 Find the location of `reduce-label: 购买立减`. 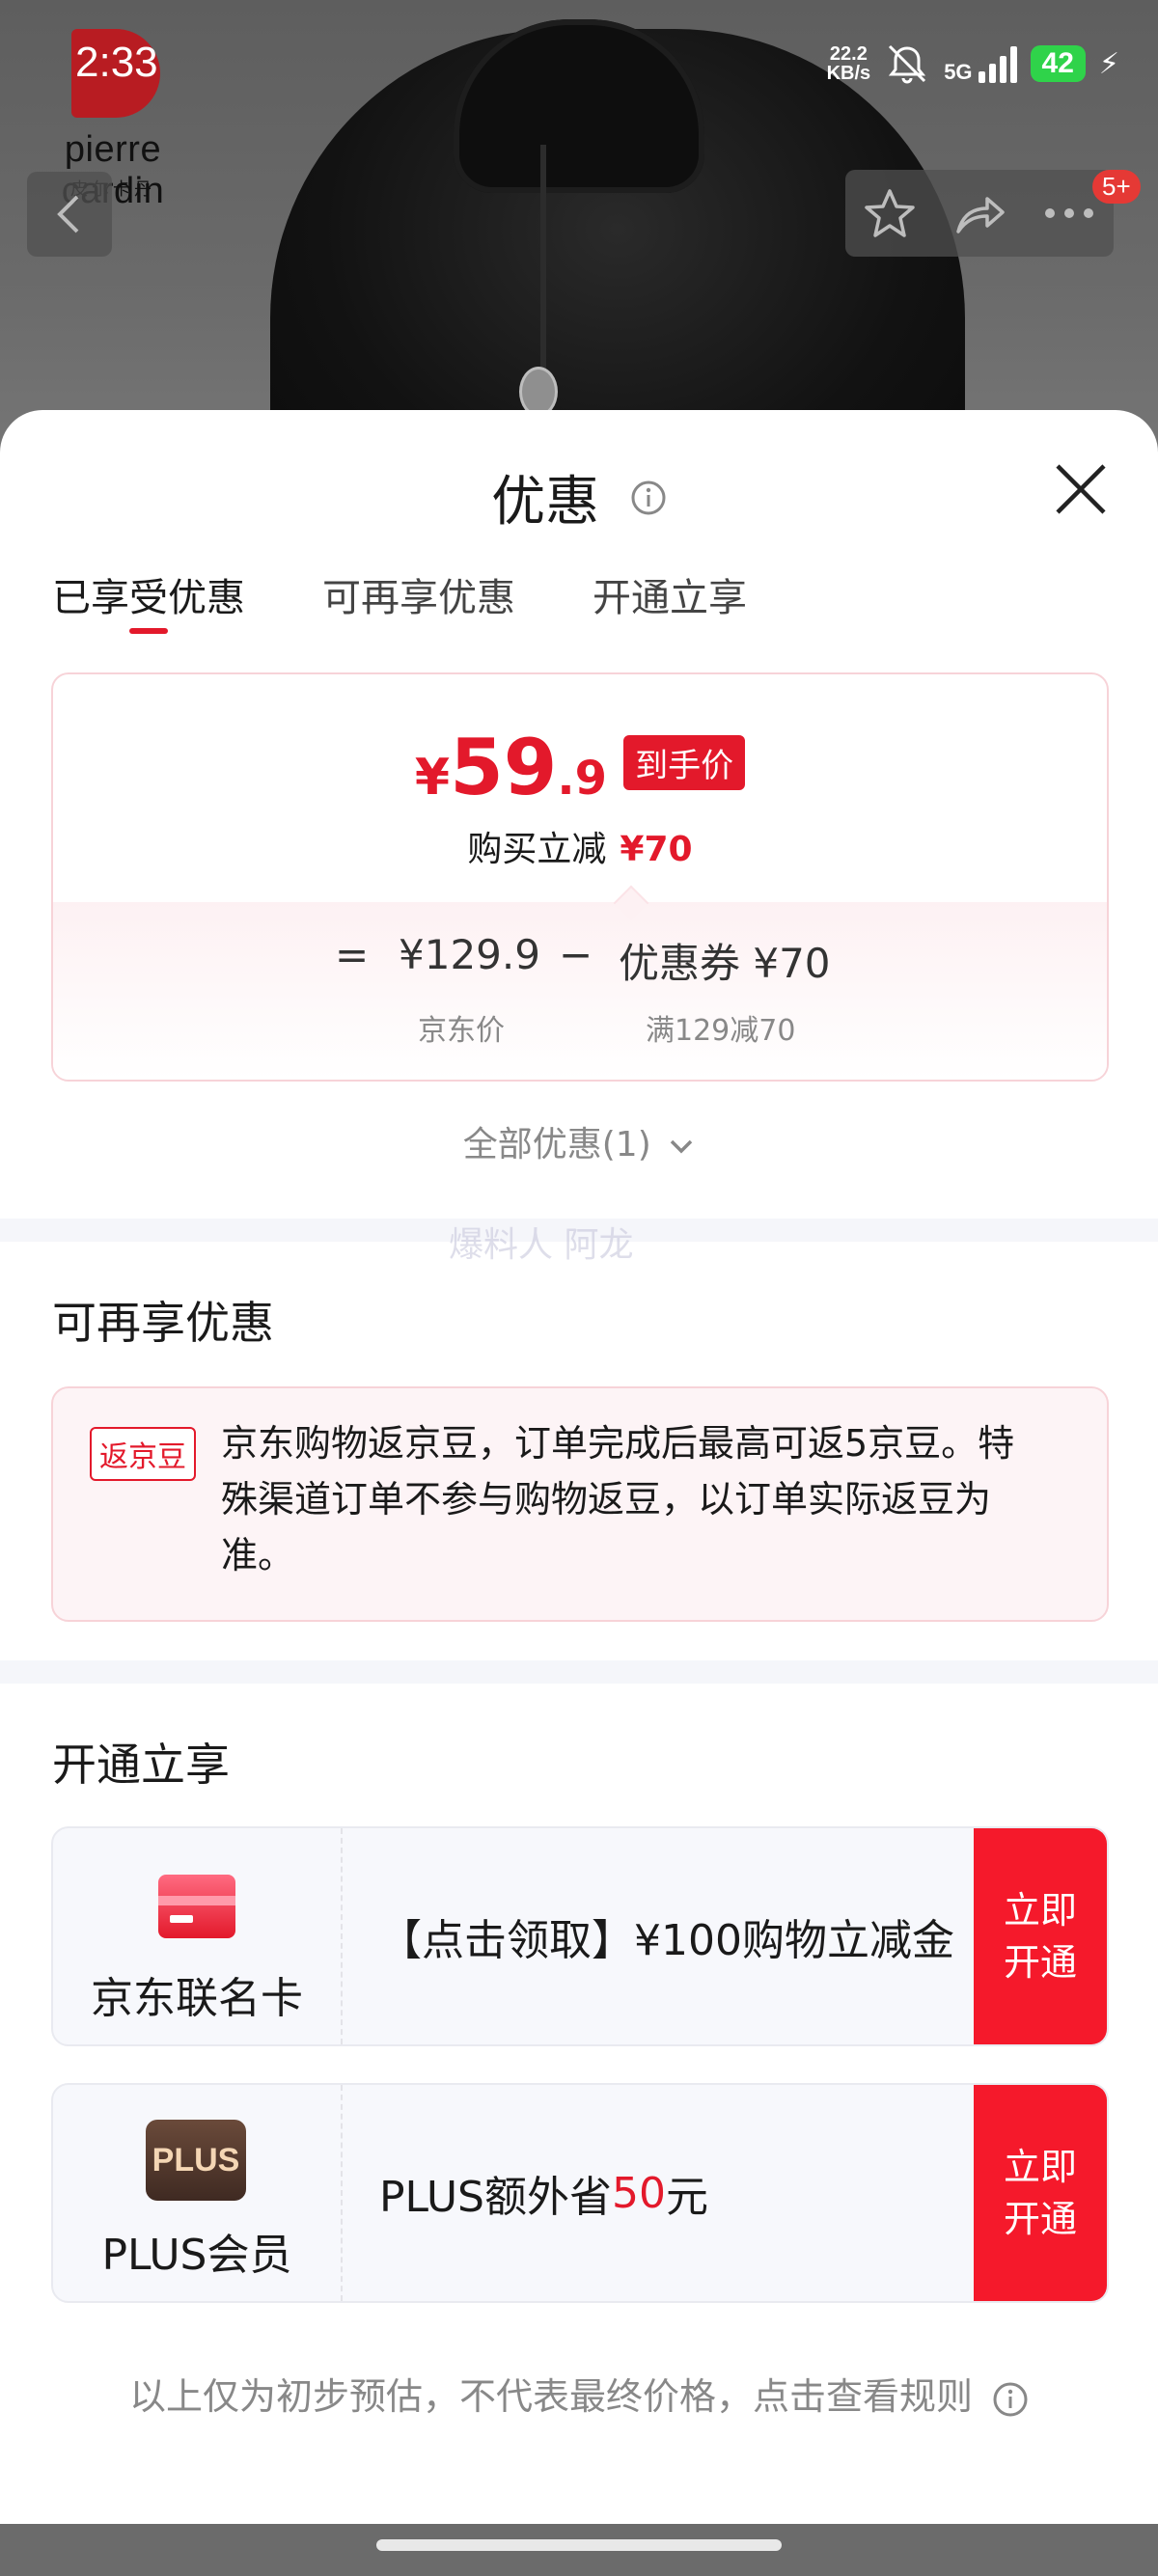

reduce-label: 购买立减 is located at coordinates (537, 849).